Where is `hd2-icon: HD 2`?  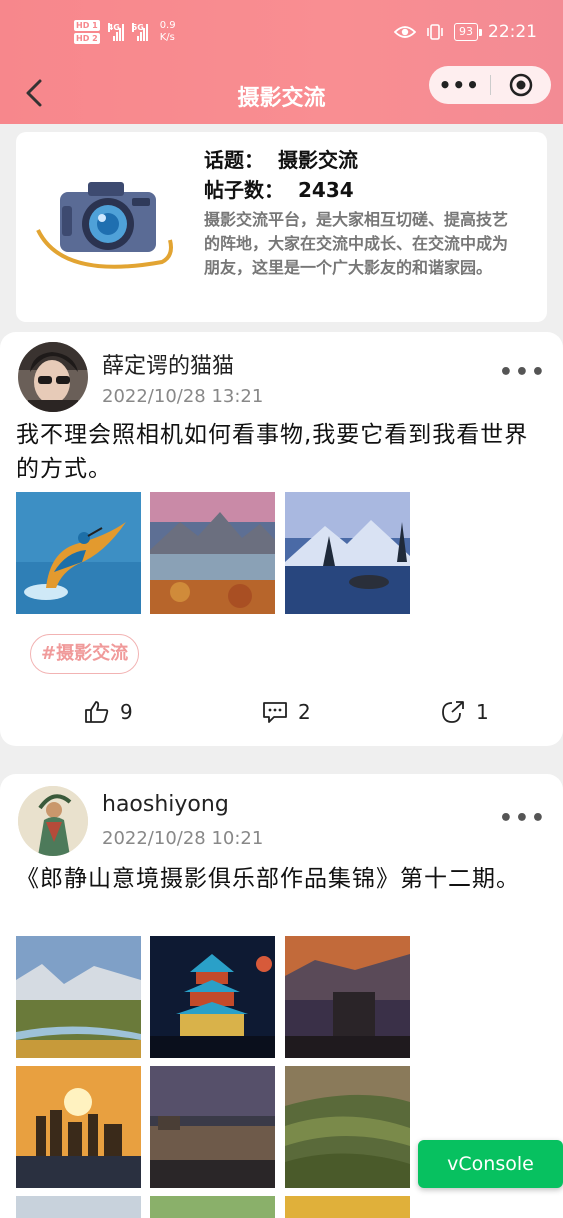
hd2-icon: HD 2 is located at coordinates (87, 38).